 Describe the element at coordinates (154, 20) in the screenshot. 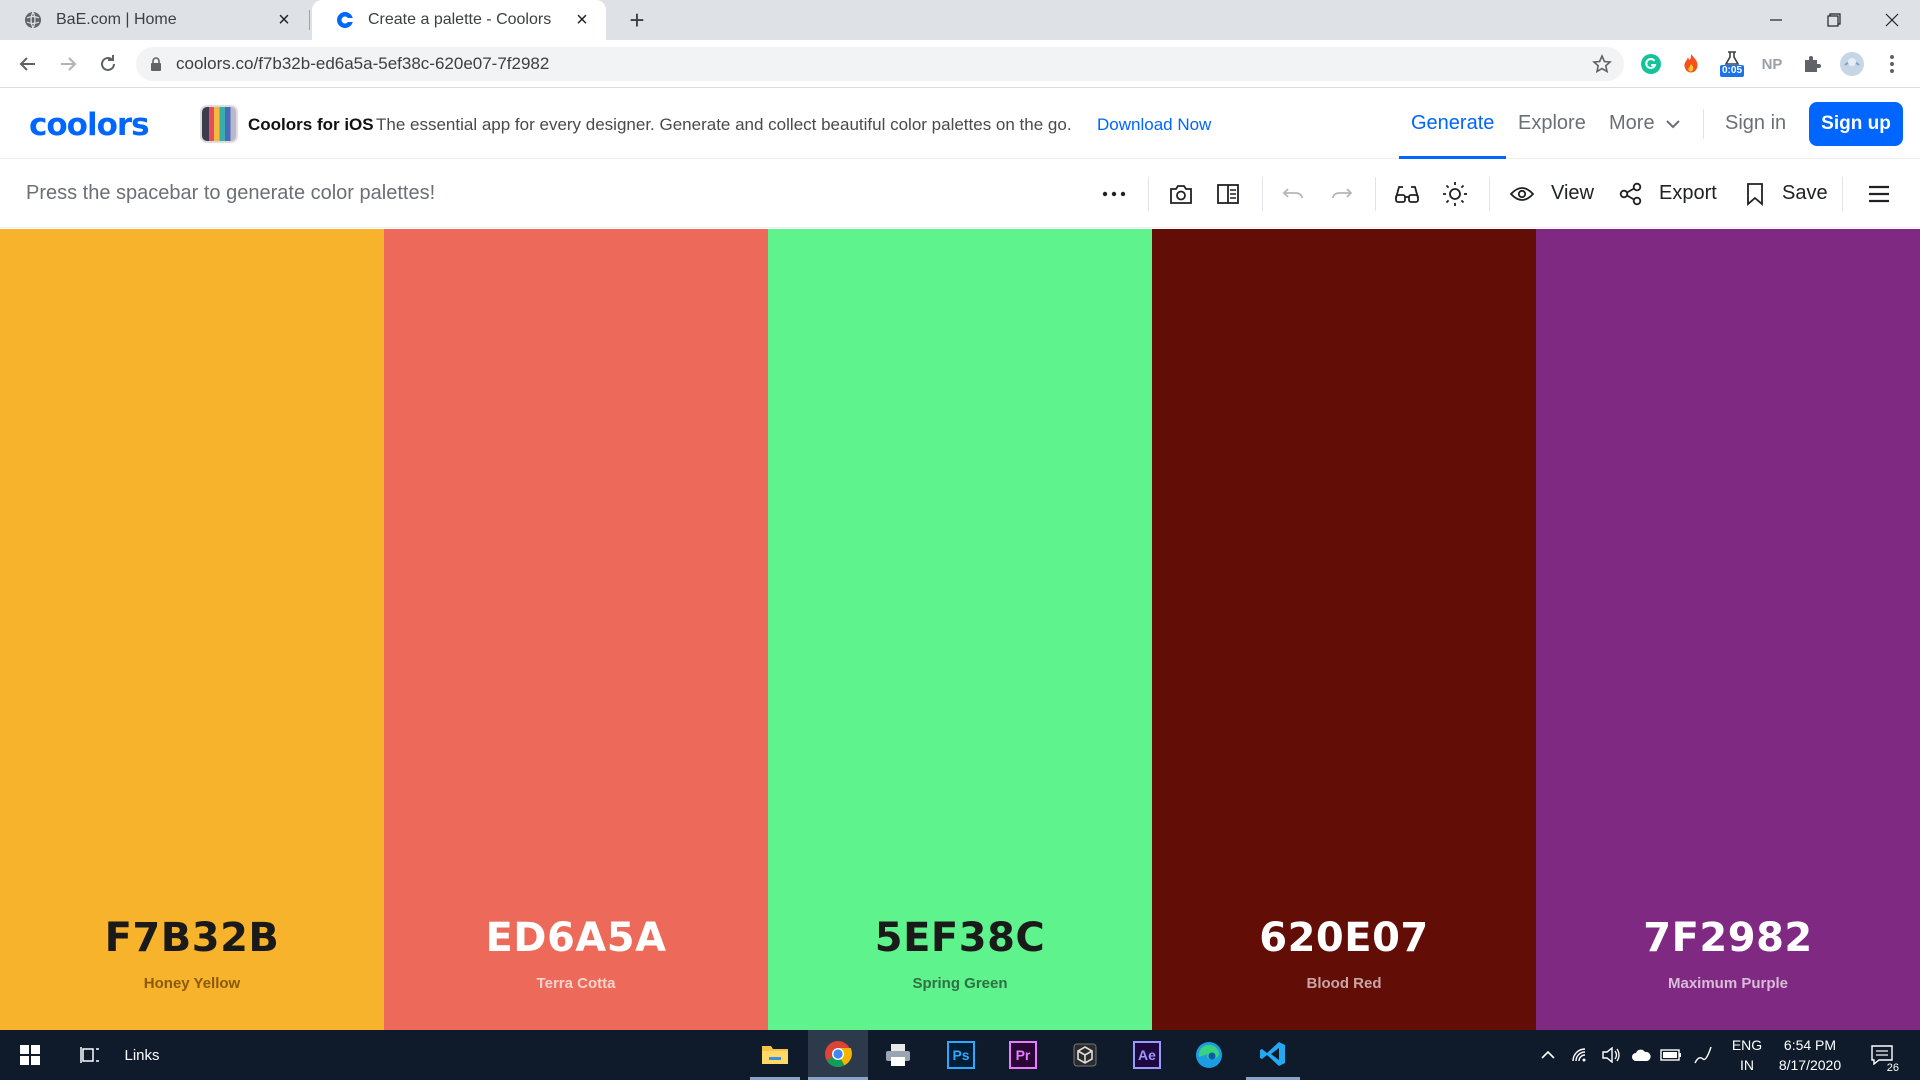

I see `tab-bae-home: BaE.com | Home ×` at that location.